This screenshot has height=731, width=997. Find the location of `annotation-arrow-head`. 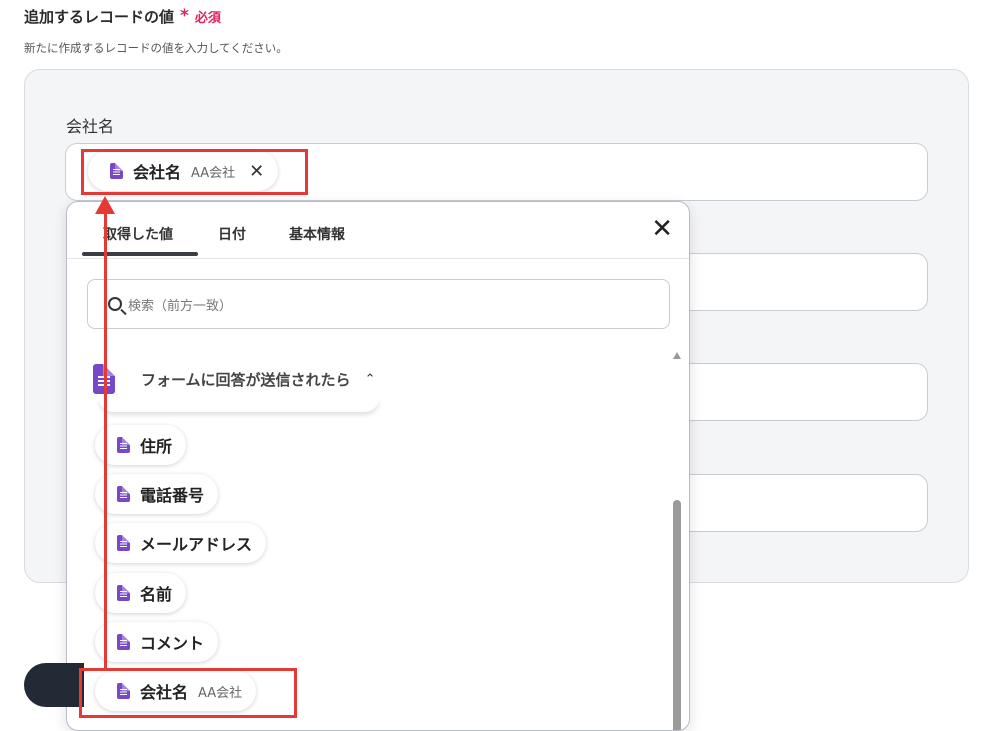

annotation-arrow-head is located at coordinates (105, 205).